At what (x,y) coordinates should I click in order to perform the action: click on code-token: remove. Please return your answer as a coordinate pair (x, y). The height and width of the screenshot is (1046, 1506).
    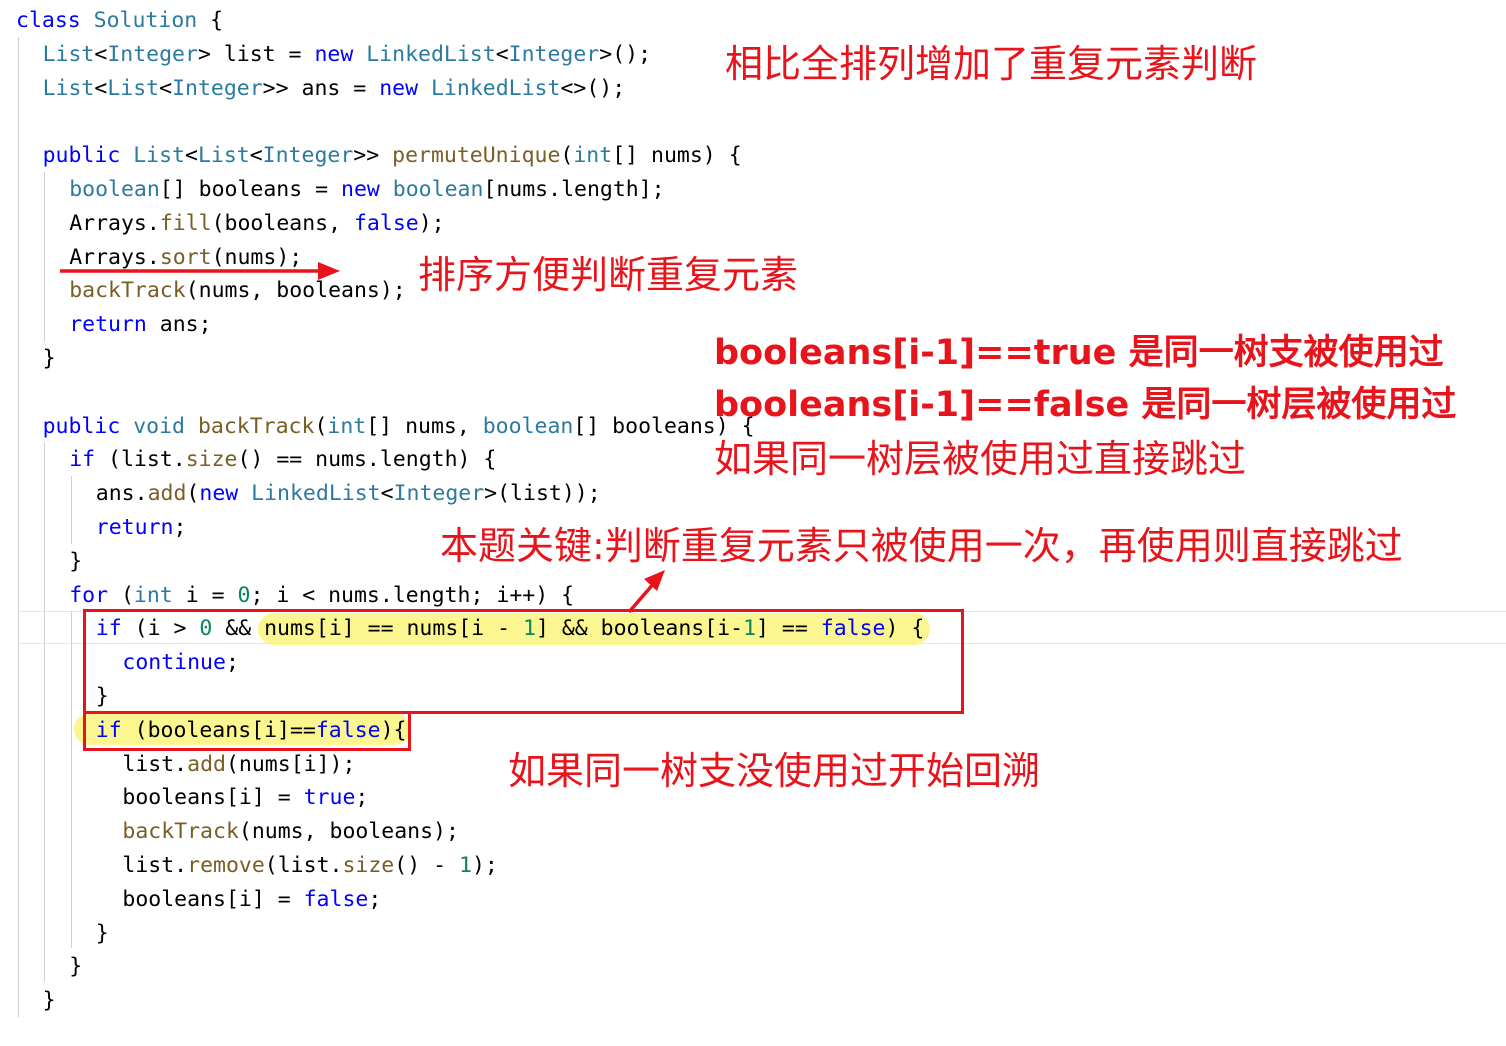
    Looking at the image, I should click on (226, 865).